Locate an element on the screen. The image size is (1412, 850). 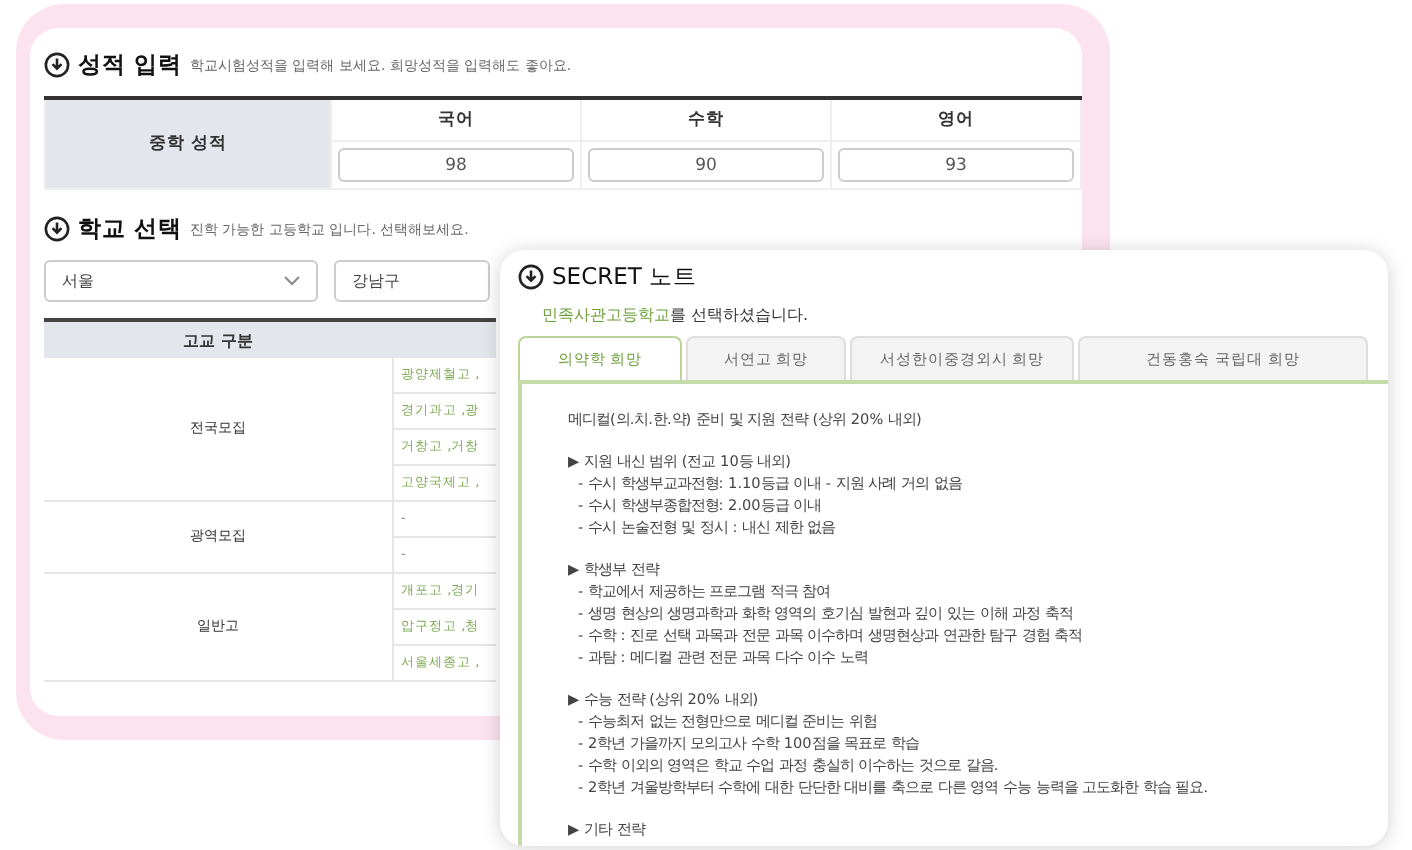
section-title: 성적 입력 is located at coordinates (130, 65).